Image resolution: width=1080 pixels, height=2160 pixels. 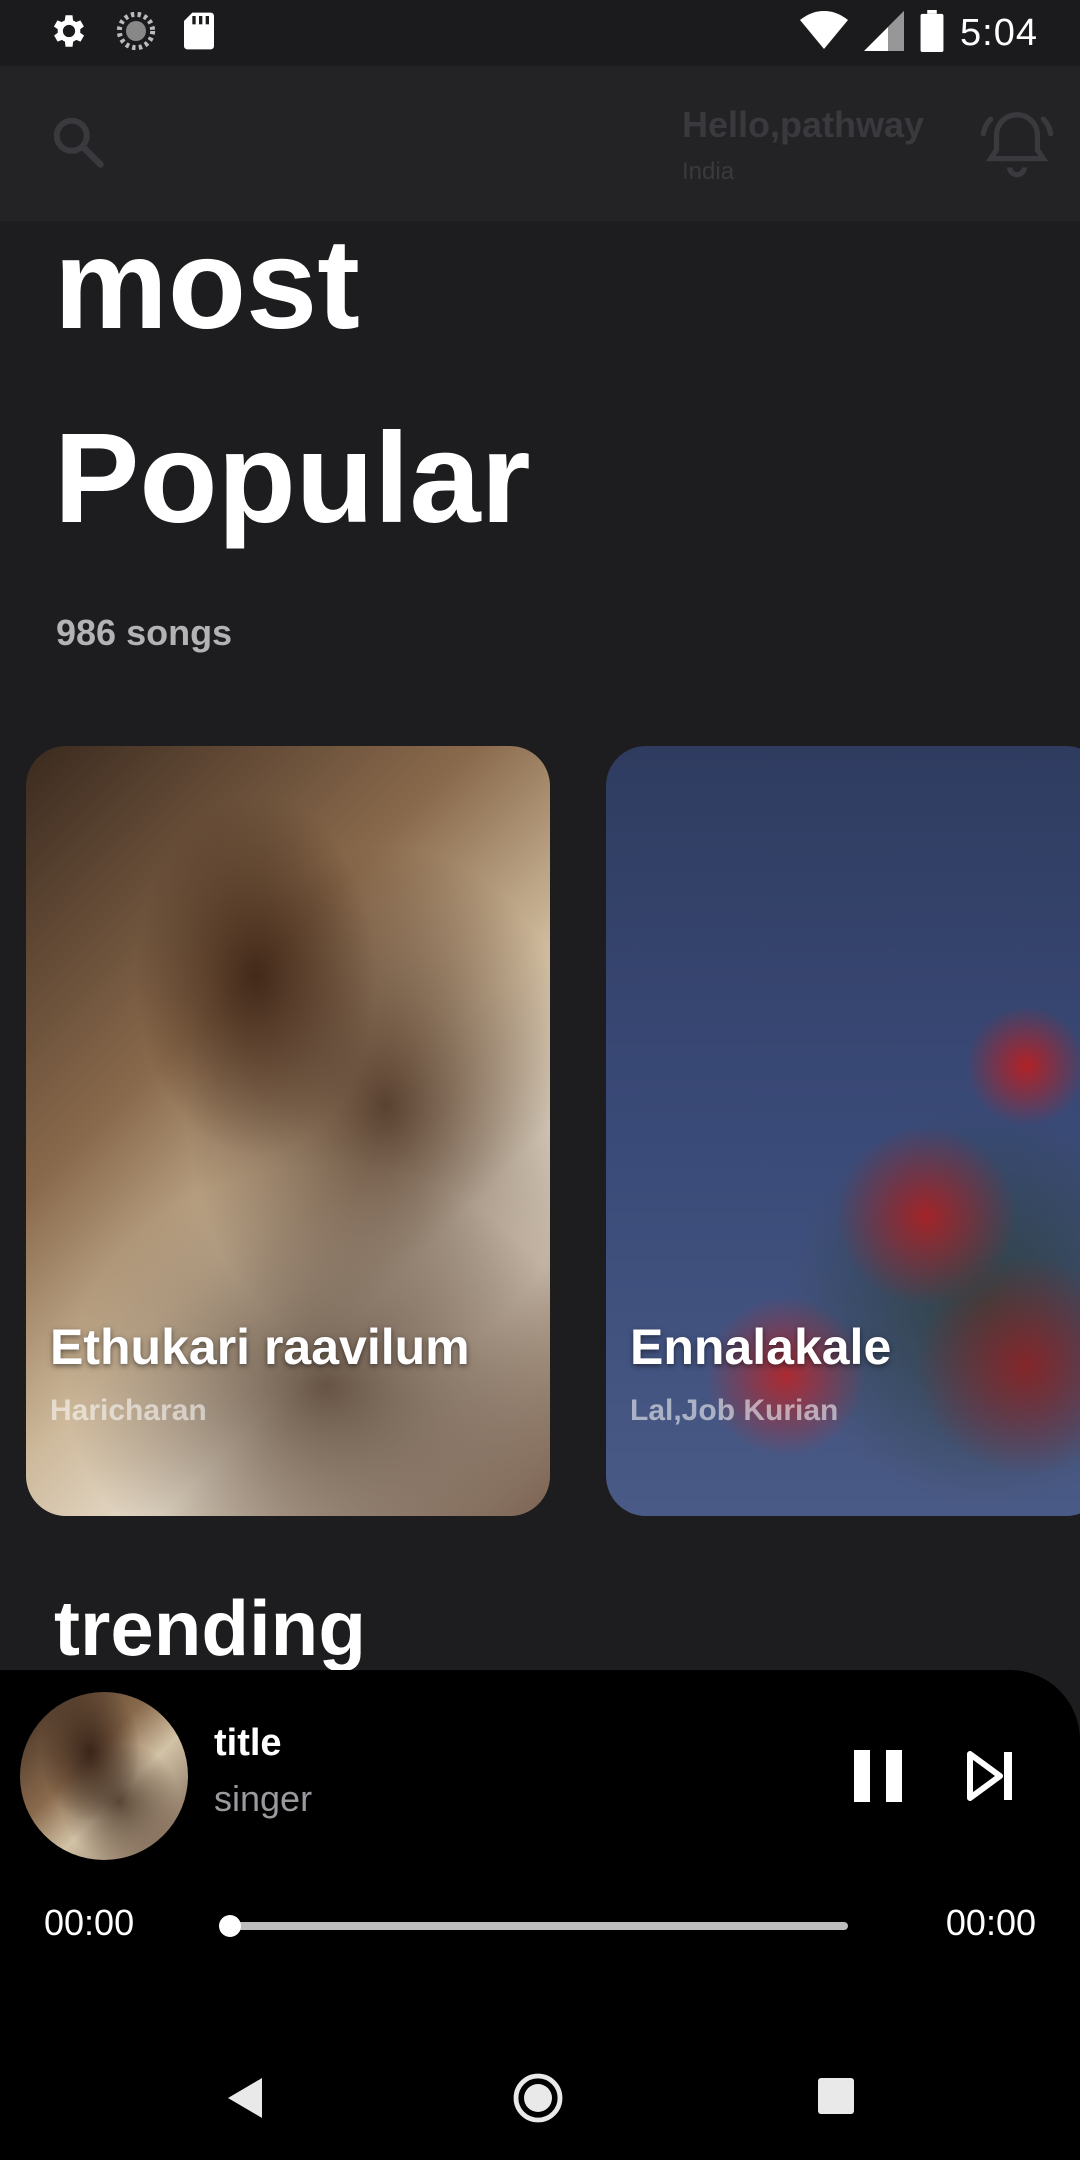 What do you see at coordinates (144, 632) in the screenshot?
I see `song-count: 986 songs` at bounding box center [144, 632].